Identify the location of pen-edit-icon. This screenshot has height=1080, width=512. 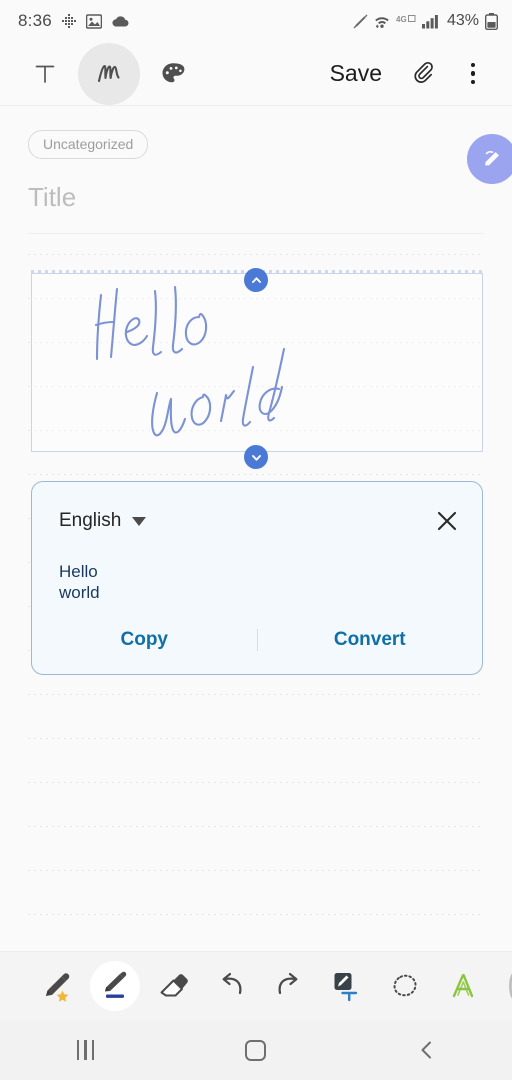
(492, 159).